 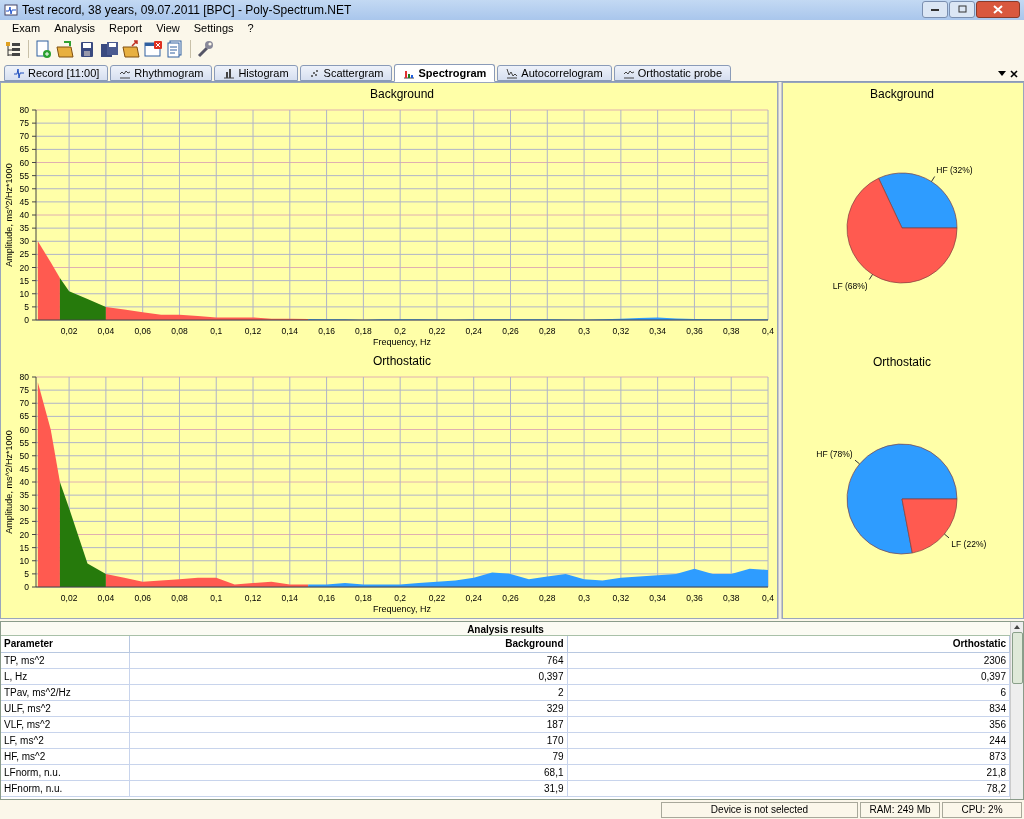 I want to click on table-cell: 244, so click(x=788, y=740).